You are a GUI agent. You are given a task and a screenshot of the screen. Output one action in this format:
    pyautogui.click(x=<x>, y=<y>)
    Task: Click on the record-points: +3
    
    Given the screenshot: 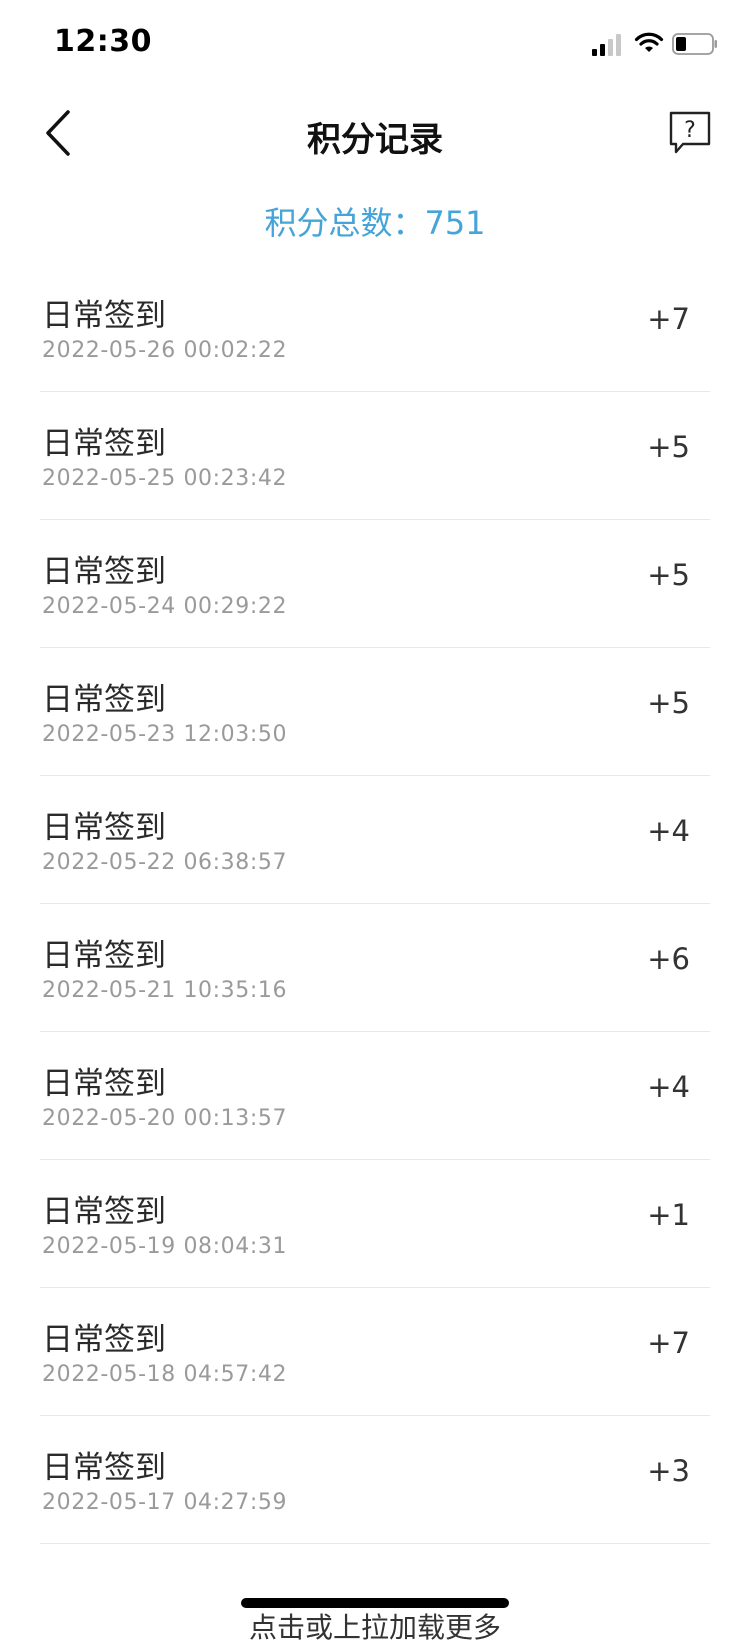 What is the action you would take?
    pyautogui.click(x=668, y=1471)
    